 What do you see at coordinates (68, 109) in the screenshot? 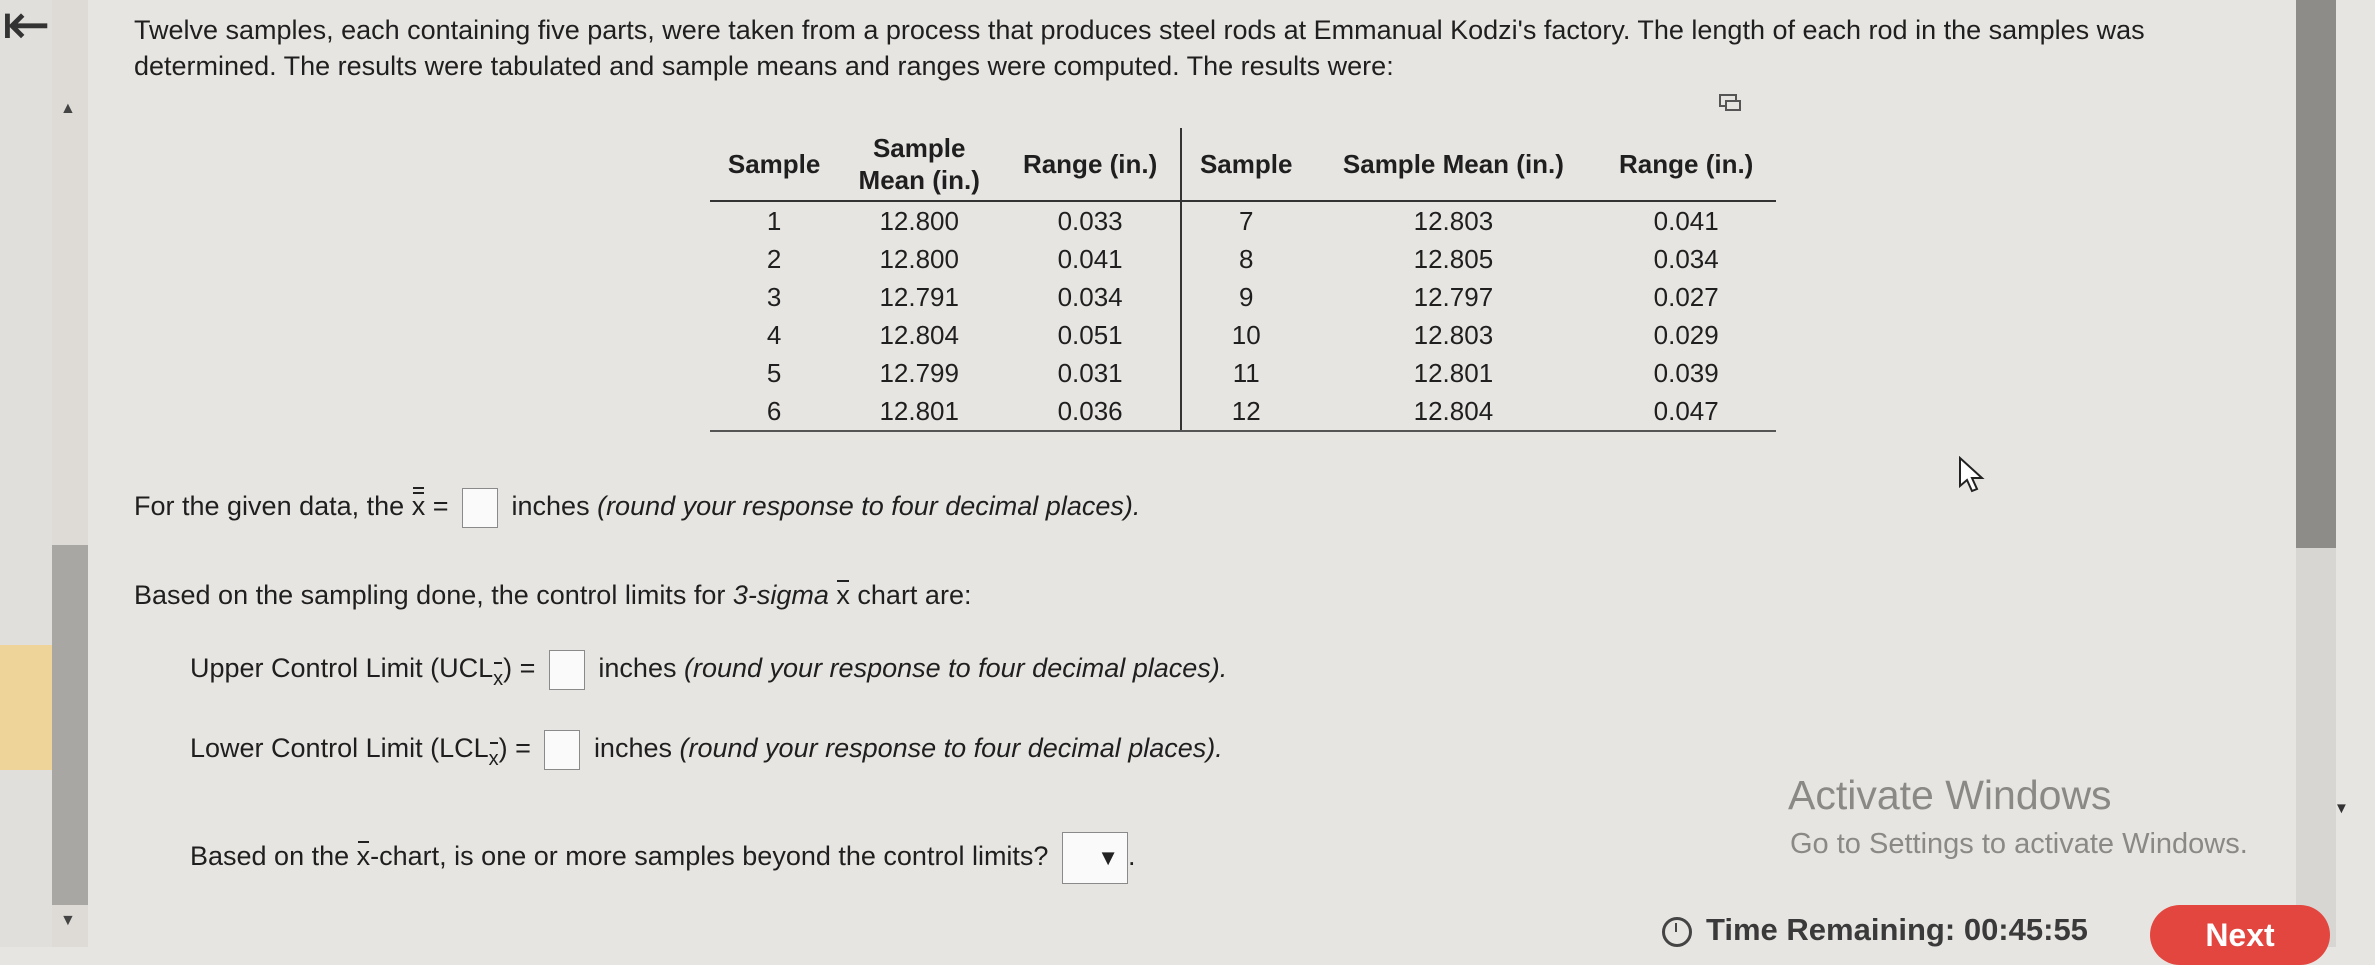
I see `scroll-up-icon: ▲` at bounding box center [68, 109].